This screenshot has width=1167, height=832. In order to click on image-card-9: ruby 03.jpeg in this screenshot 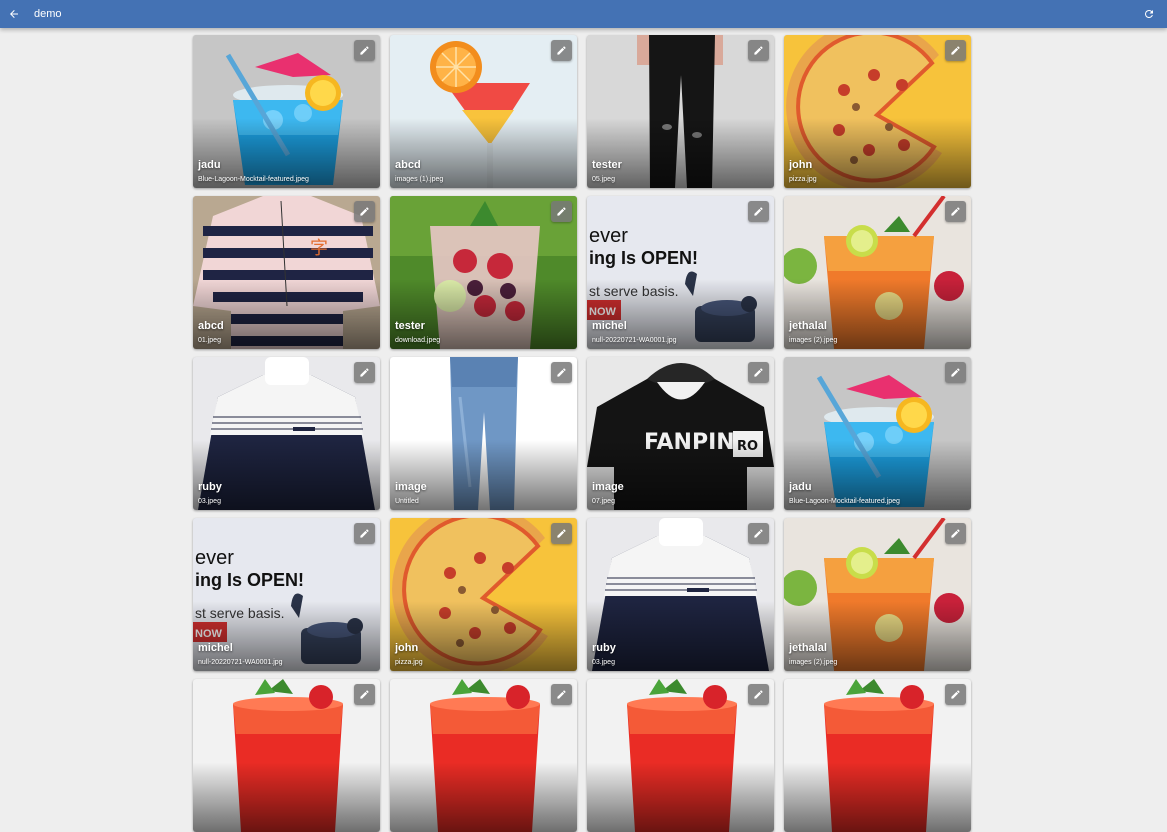, I will do `click(286, 433)`.